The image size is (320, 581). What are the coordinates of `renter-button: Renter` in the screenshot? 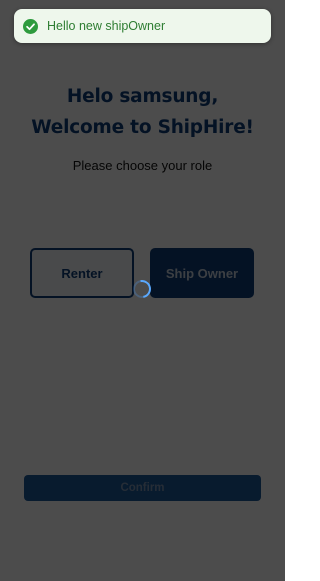 It's located at (82, 273).